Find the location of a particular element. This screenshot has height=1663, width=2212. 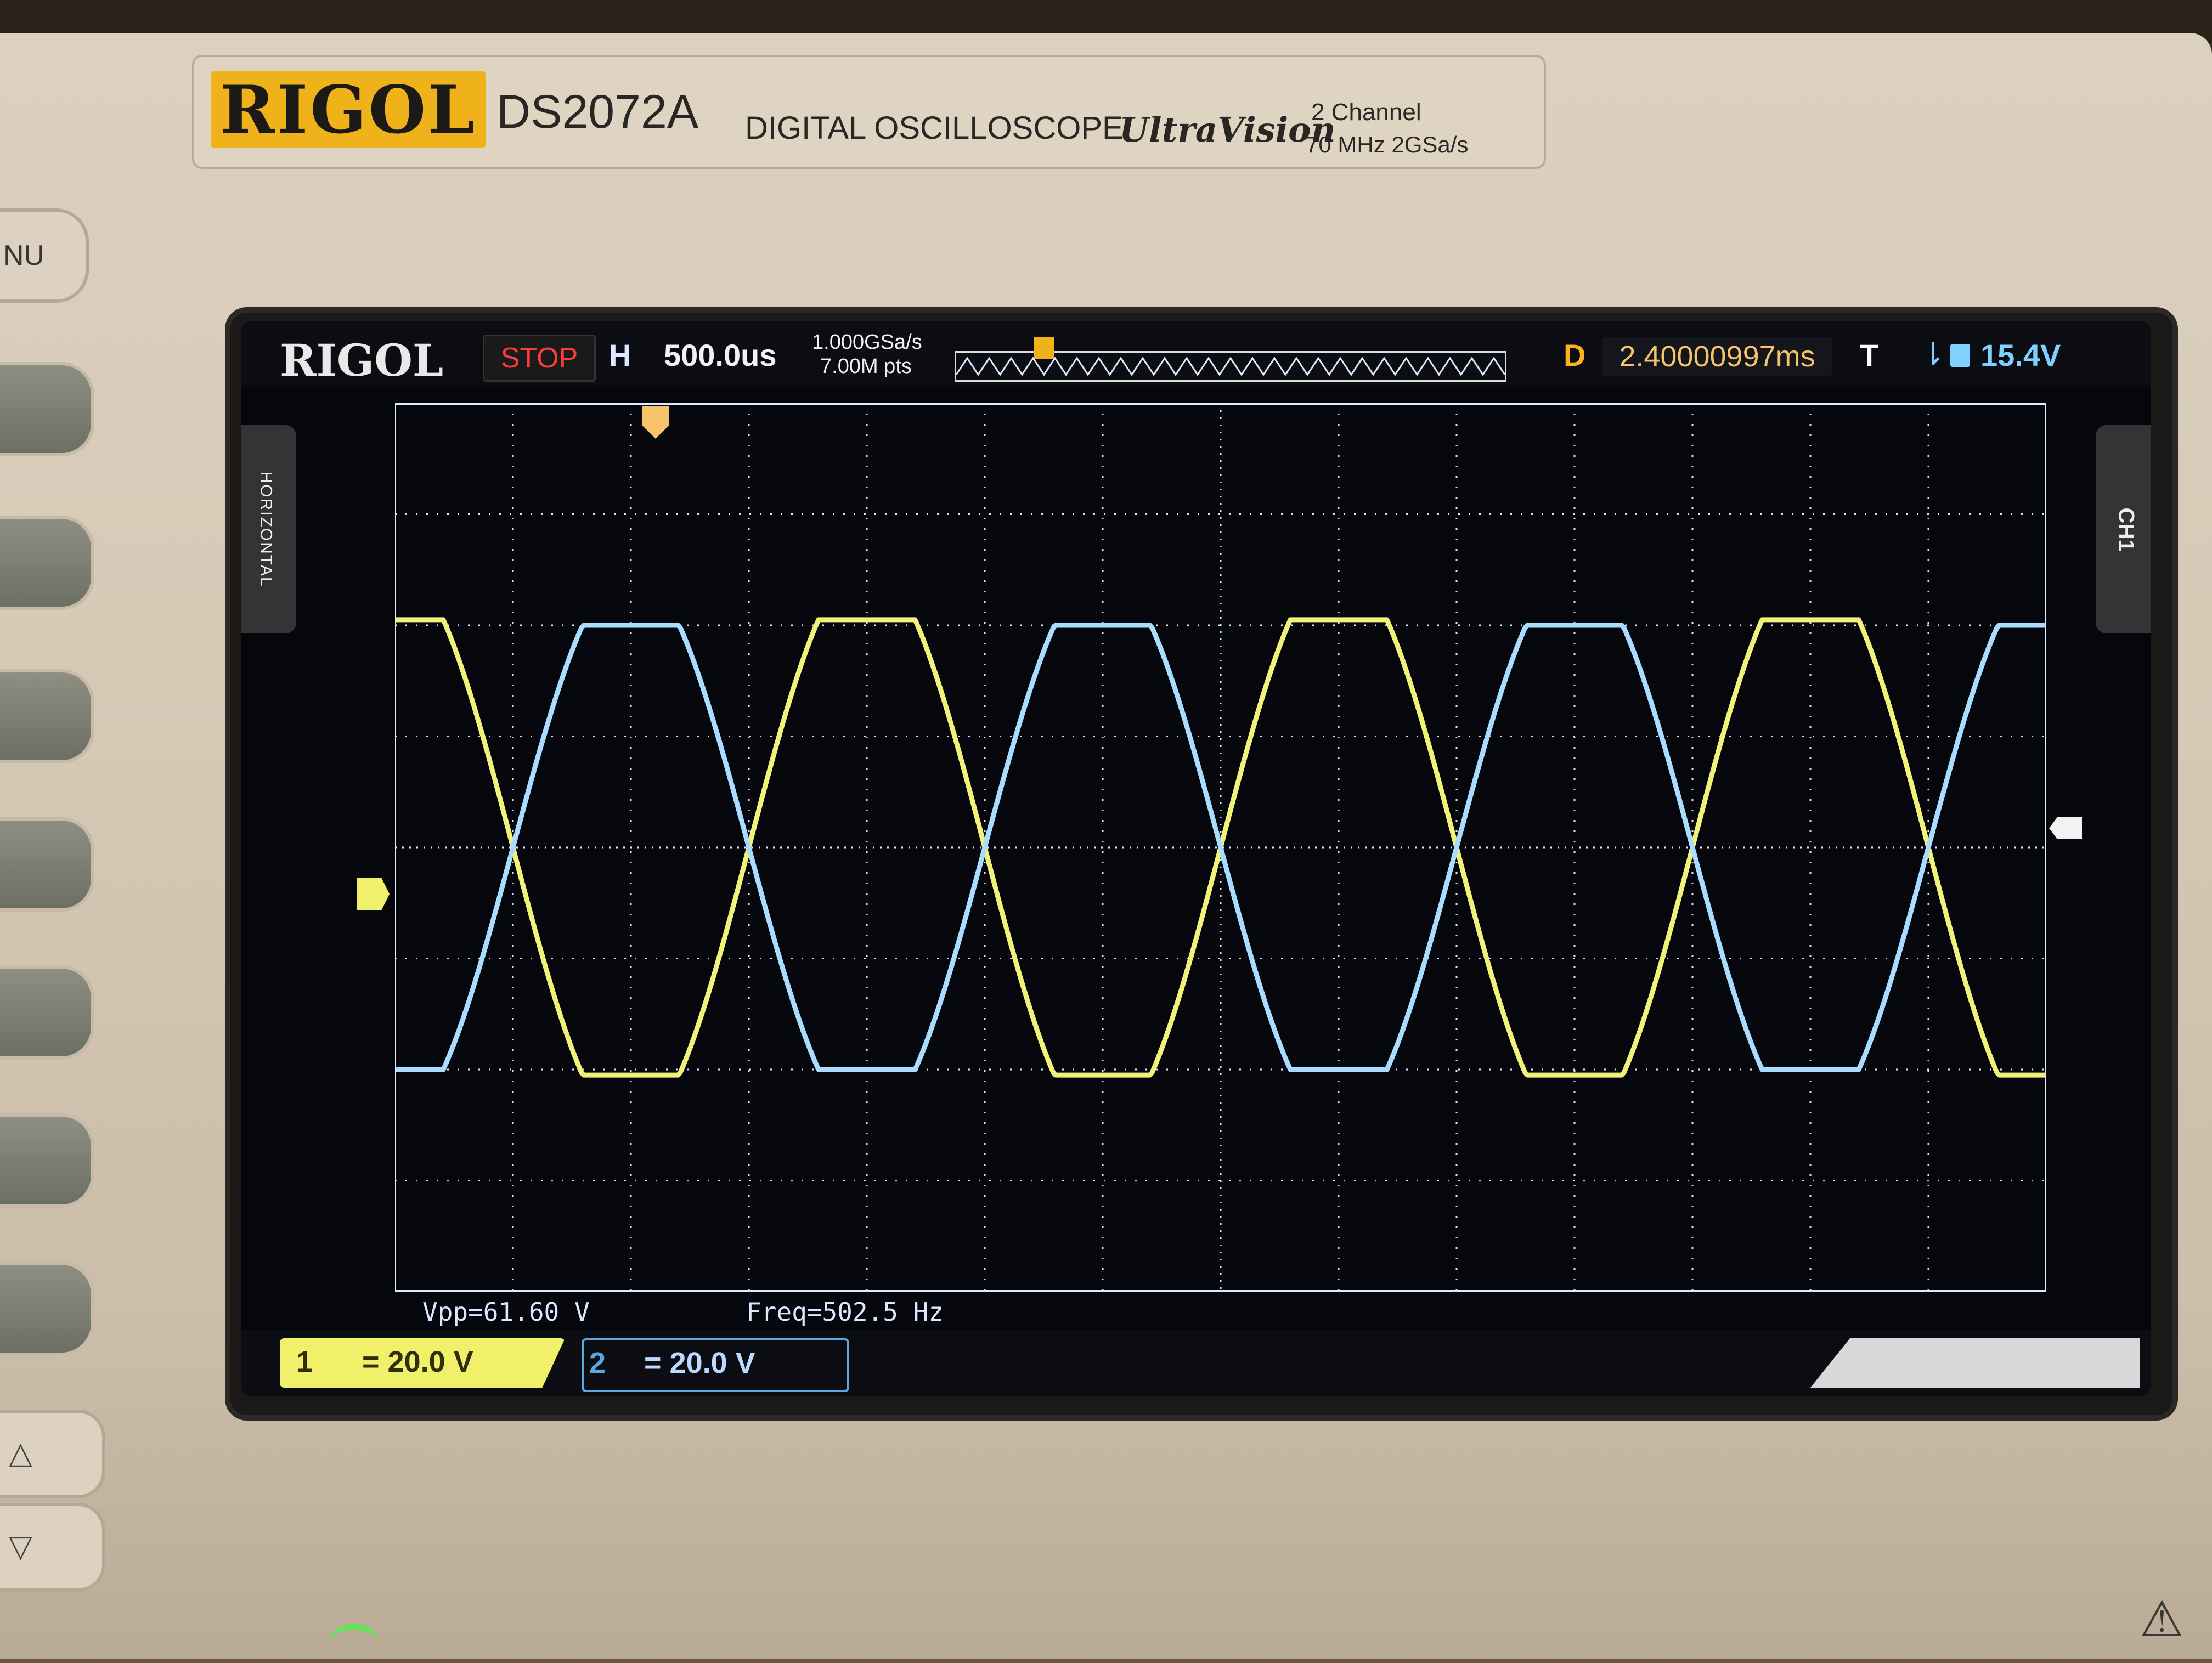

memory-depth: 7.00M pts is located at coordinates (866, 366).